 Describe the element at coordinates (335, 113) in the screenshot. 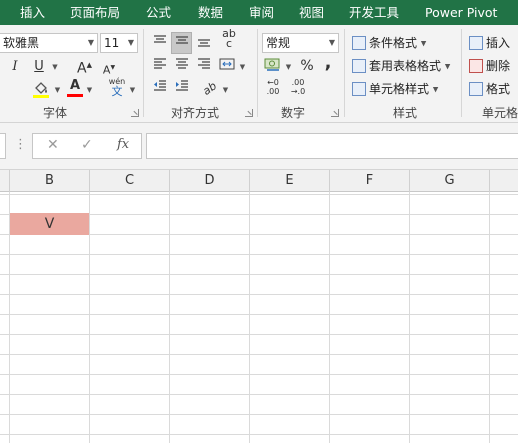

I see `number-dialog-launcher-icon` at that location.